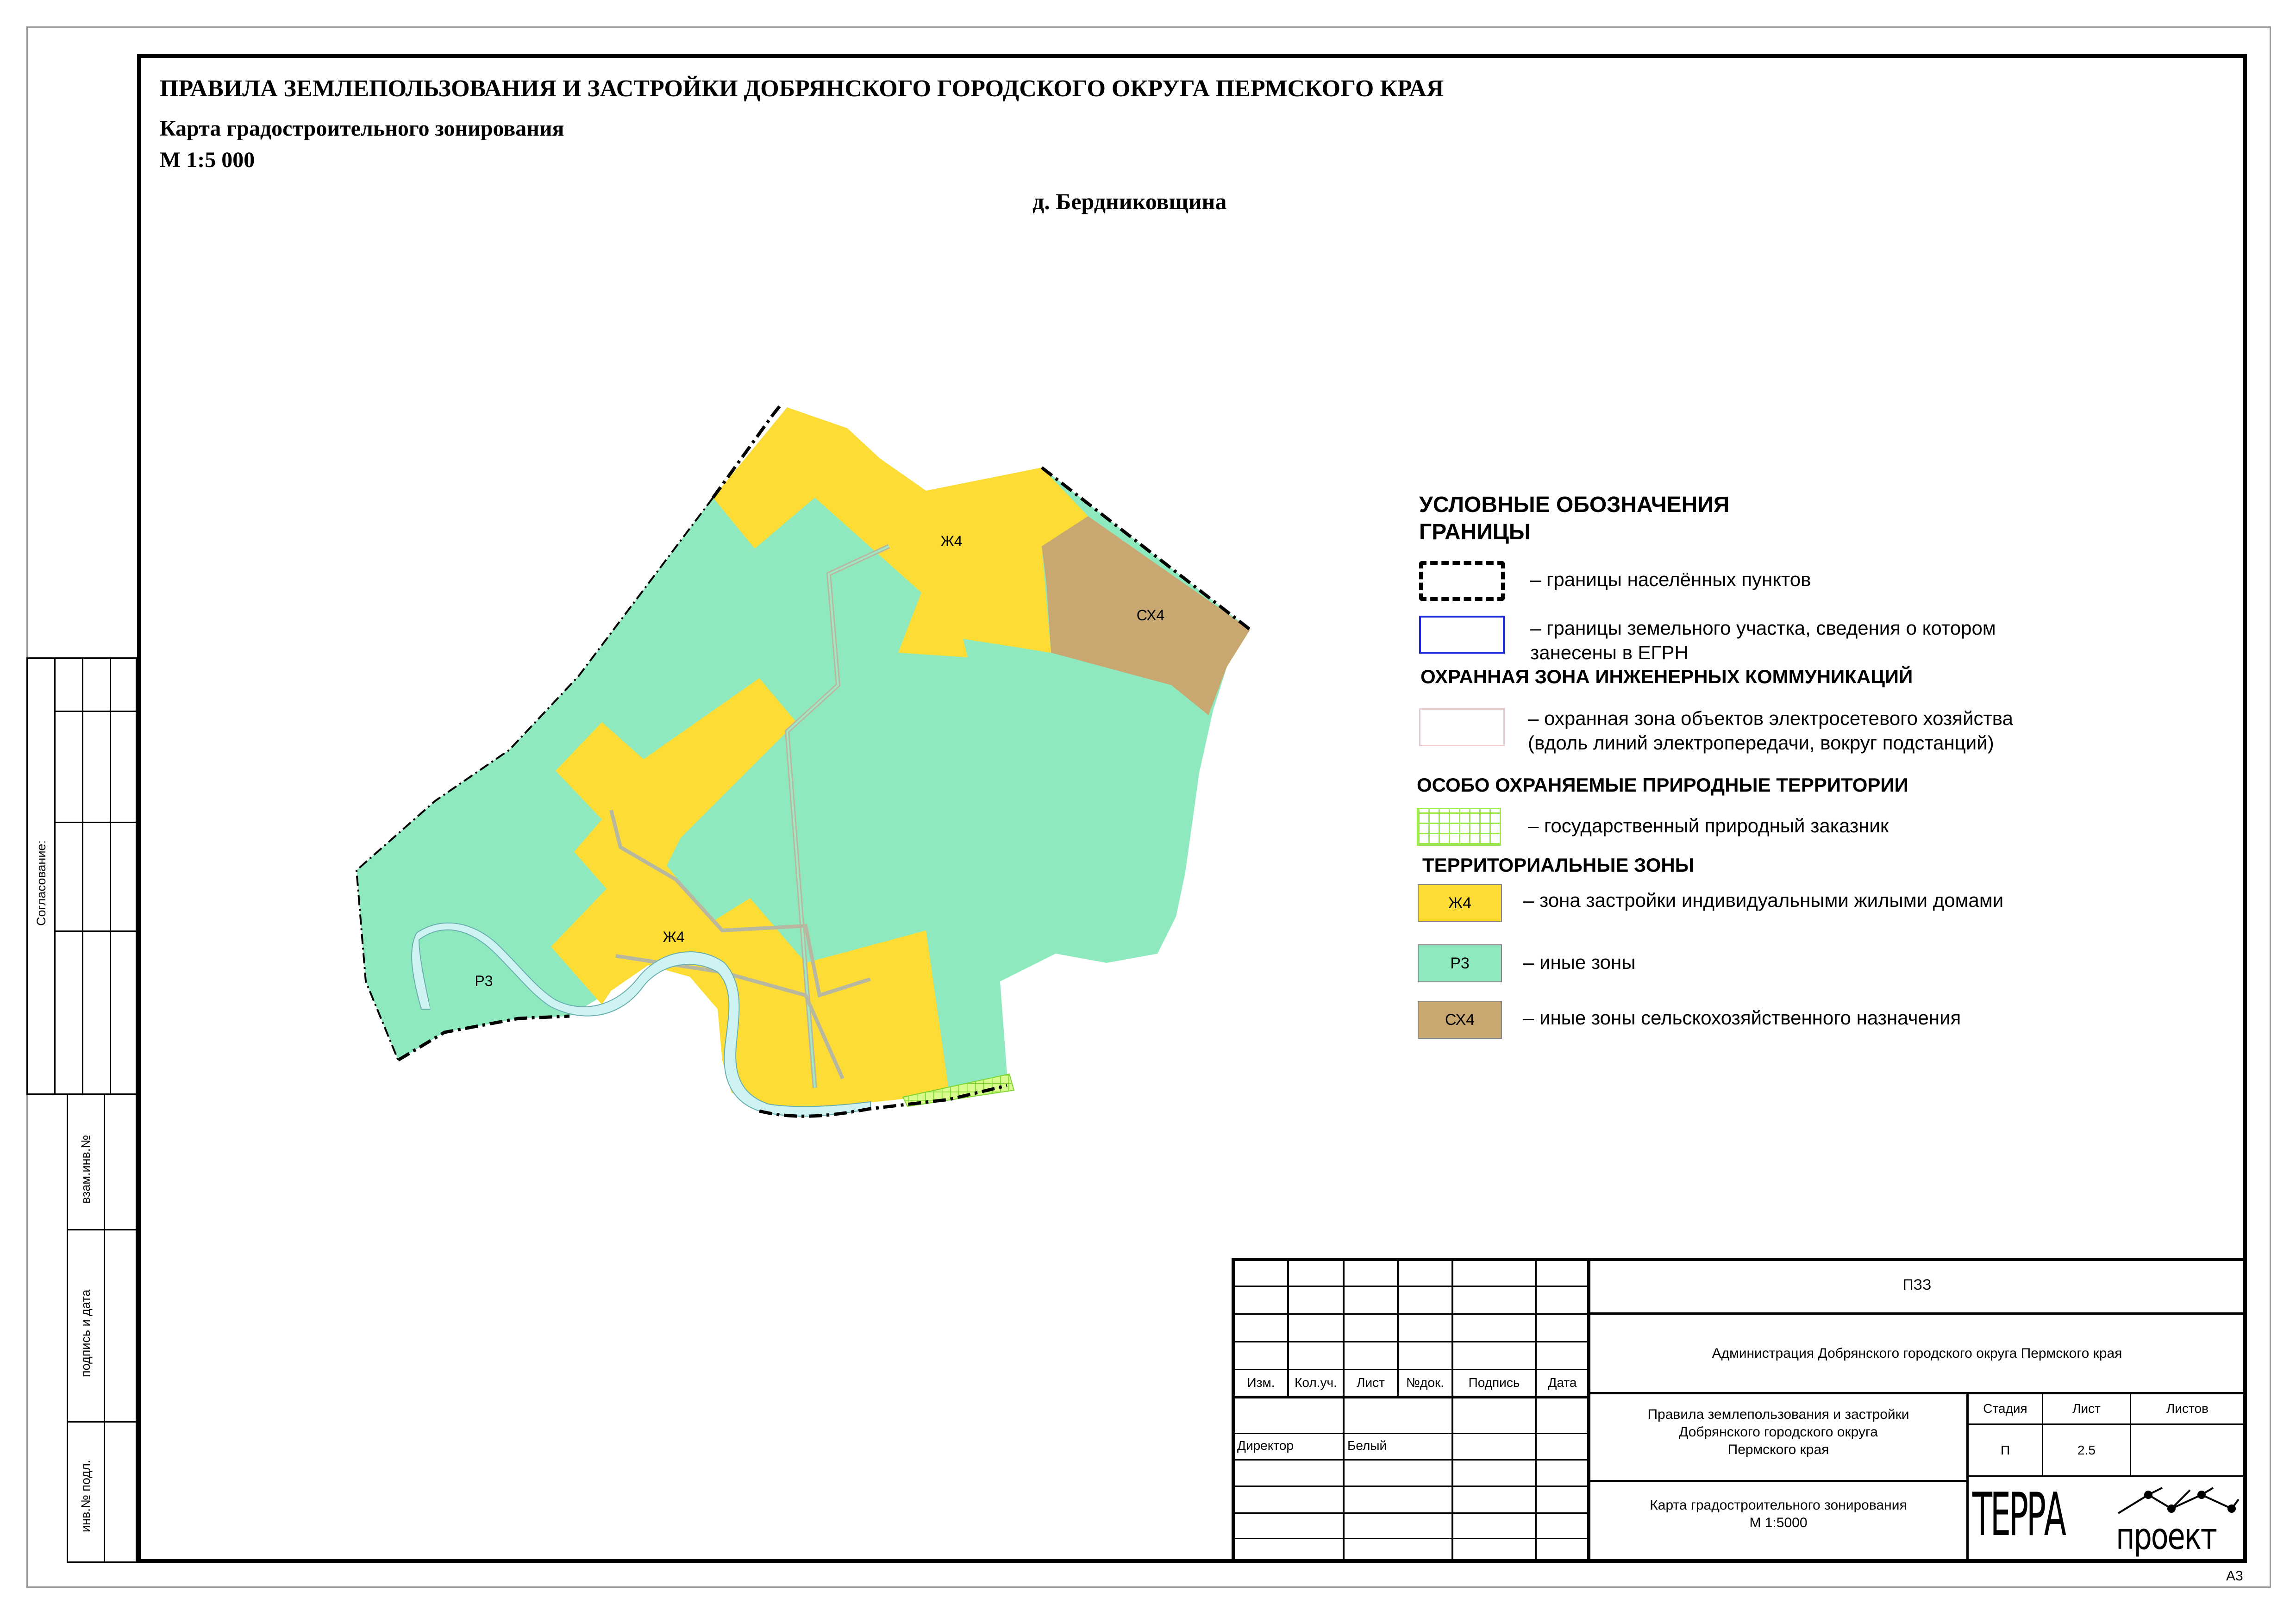 Image resolution: width=2296 pixels, height=1623 pixels. Describe the element at coordinates (1462, 635) in the screenshot. I see `legend-parcel-border-swatch` at that location.